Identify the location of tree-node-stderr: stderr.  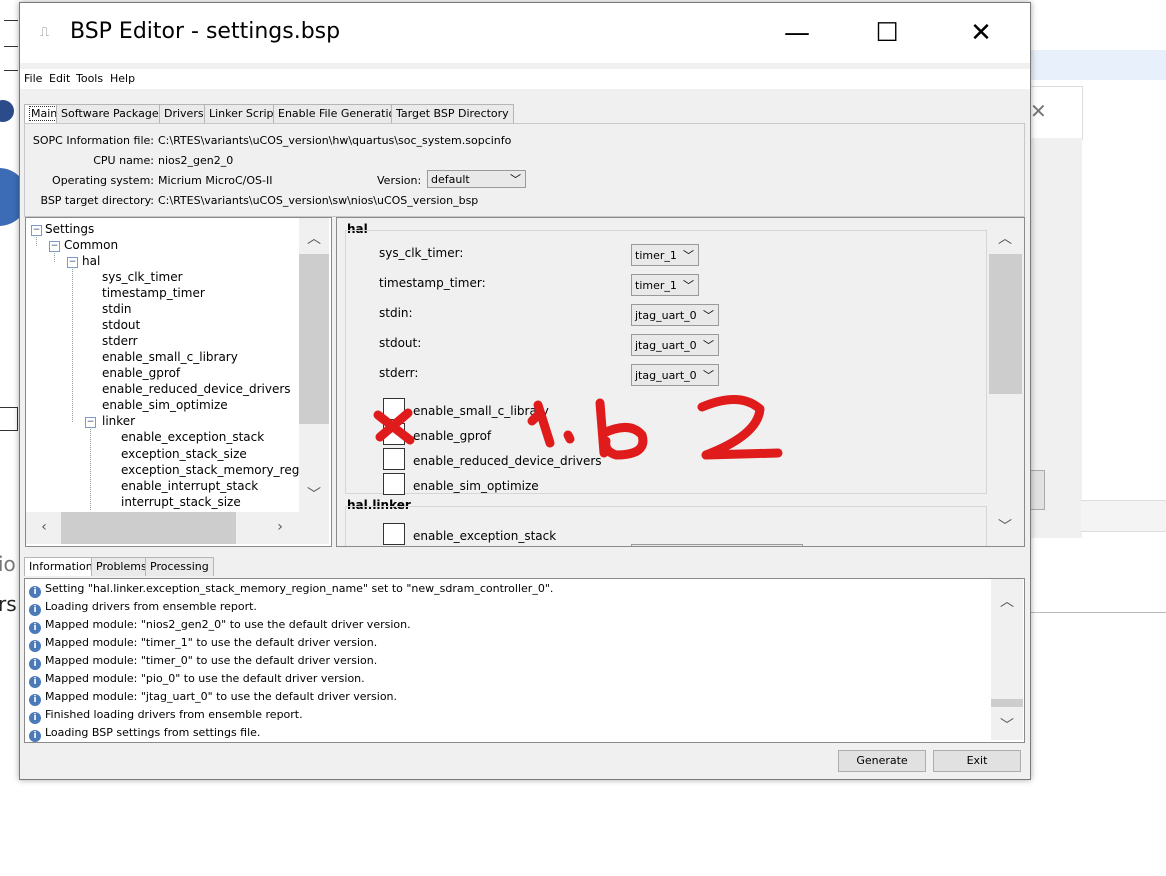
(120, 341).